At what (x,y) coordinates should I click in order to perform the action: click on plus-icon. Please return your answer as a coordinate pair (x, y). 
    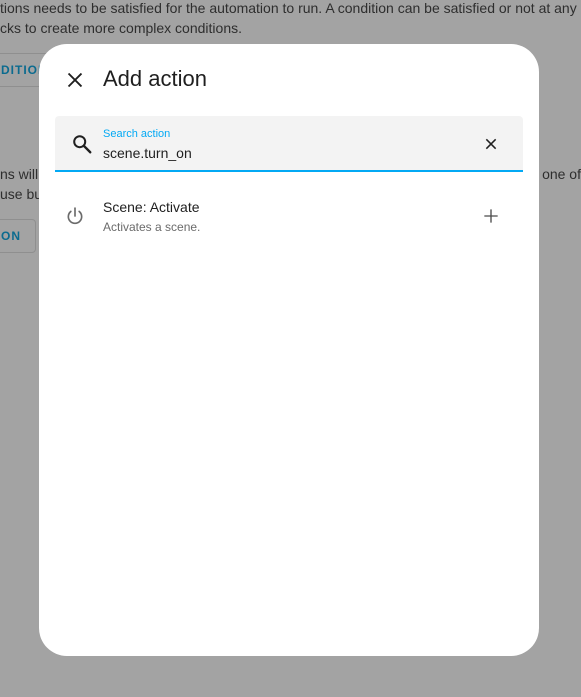
    Looking at the image, I should click on (491, 216).